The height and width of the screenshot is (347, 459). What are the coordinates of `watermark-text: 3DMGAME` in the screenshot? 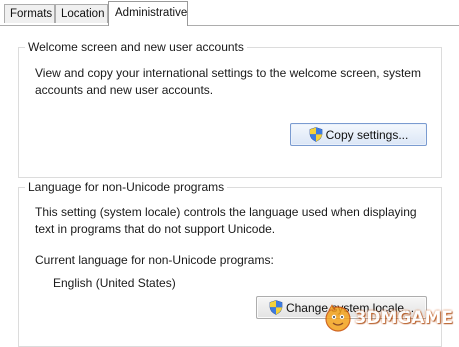 It's located at (404, 318).